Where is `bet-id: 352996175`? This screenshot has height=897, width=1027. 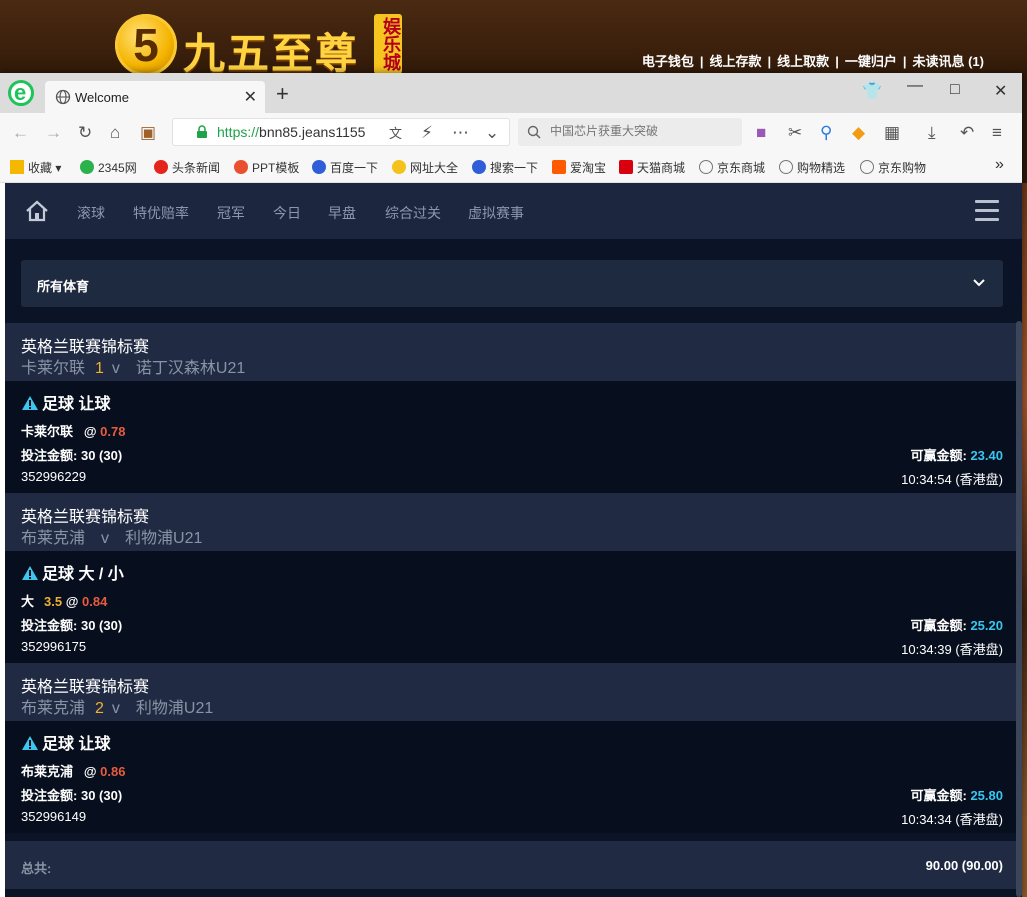
bet-id: 352996175 is located at coordinates (54, 646).